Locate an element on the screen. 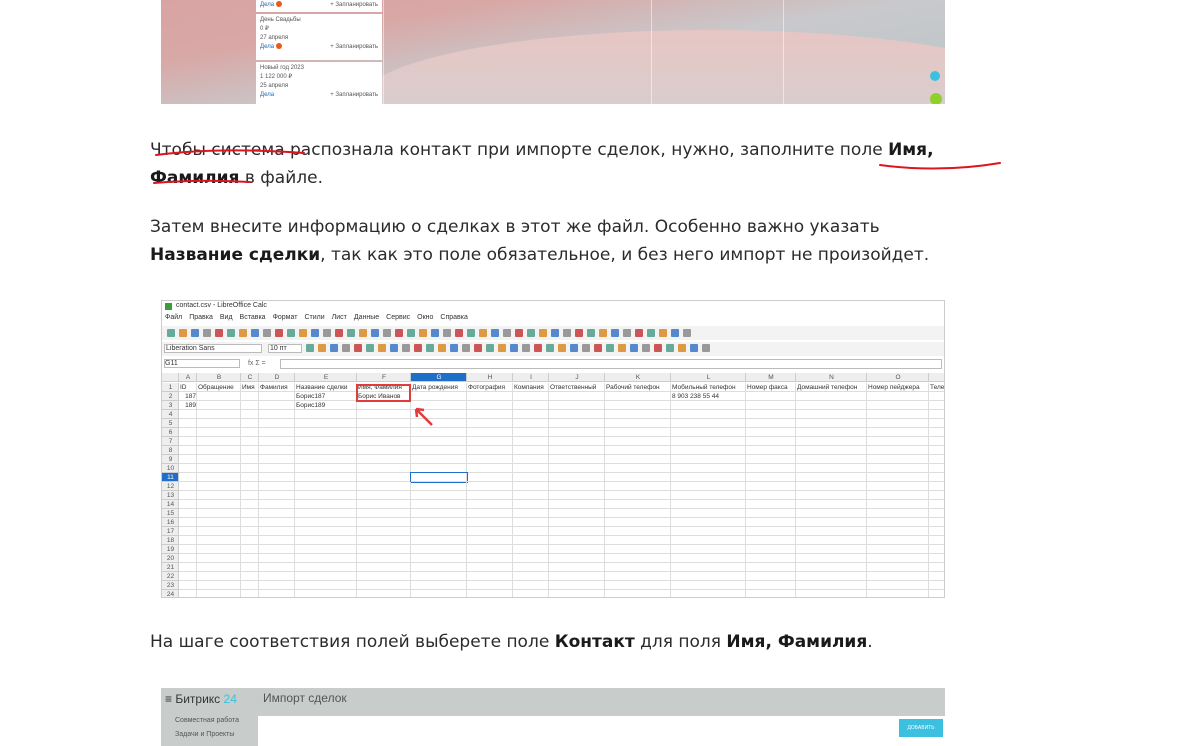 The image size is (1181, 746). sidebar-item-collab: Совместная работа is located at coordinates (207, 720).